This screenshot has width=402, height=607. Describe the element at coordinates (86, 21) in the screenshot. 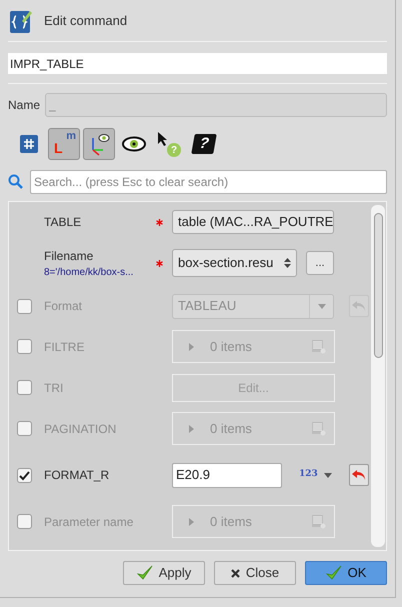

I see `window-title: Edit command` at that location.